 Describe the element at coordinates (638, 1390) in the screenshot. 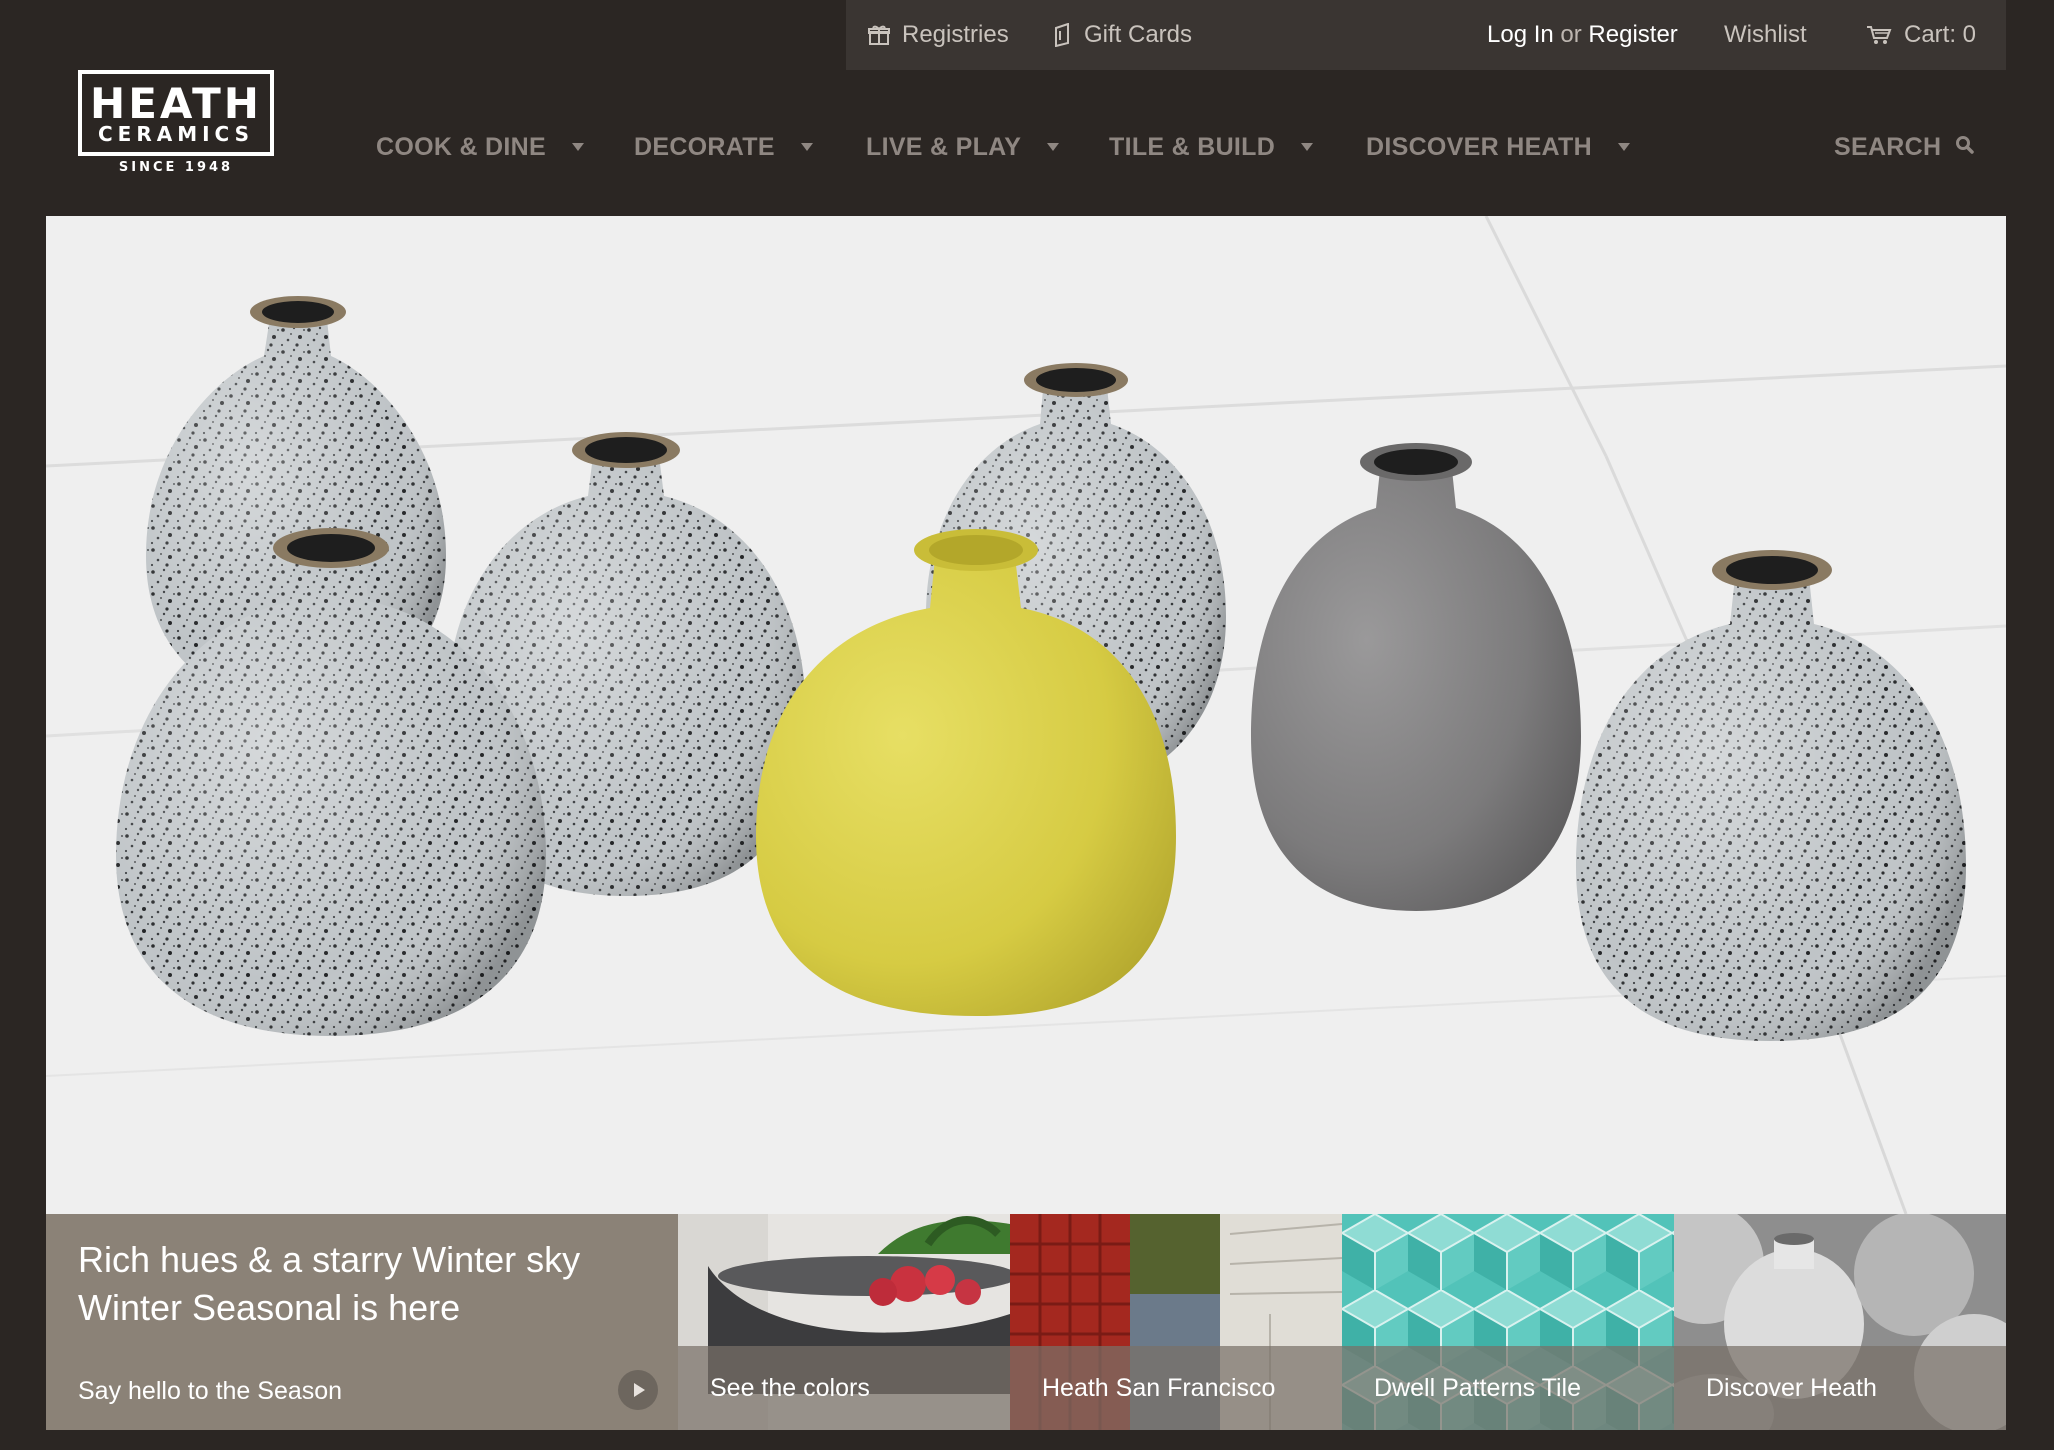

I see `play-icon` at that location.